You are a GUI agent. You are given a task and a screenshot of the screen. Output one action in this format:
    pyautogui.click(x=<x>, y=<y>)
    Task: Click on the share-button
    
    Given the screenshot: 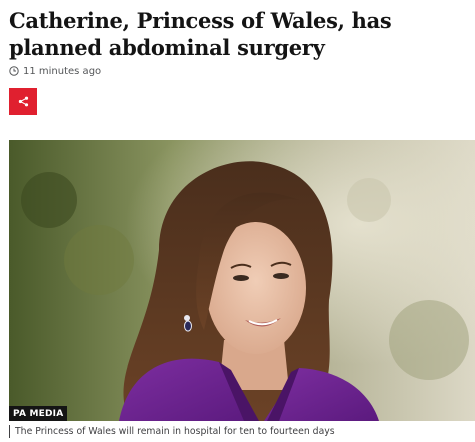 What is the action you would take?
    pyautogui.click(x=23, y=101)
    